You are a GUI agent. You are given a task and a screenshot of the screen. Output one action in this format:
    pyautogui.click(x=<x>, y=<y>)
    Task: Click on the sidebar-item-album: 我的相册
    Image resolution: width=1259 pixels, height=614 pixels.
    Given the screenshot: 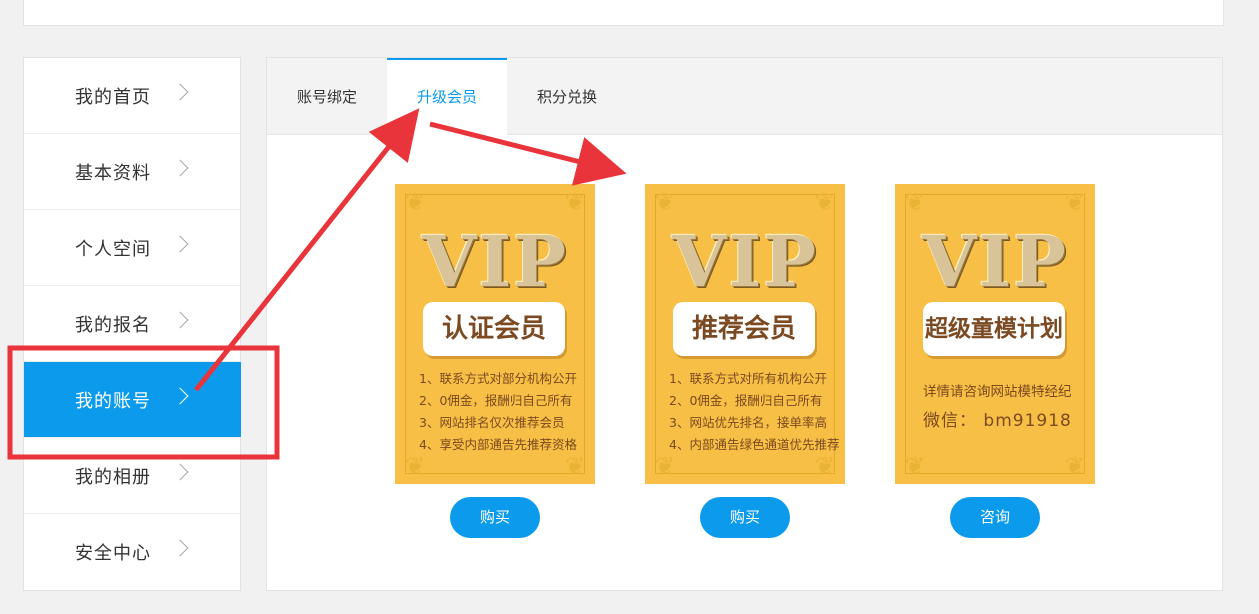 What is the action you would take?
    pyautogui.click(x=132, y=476)
    